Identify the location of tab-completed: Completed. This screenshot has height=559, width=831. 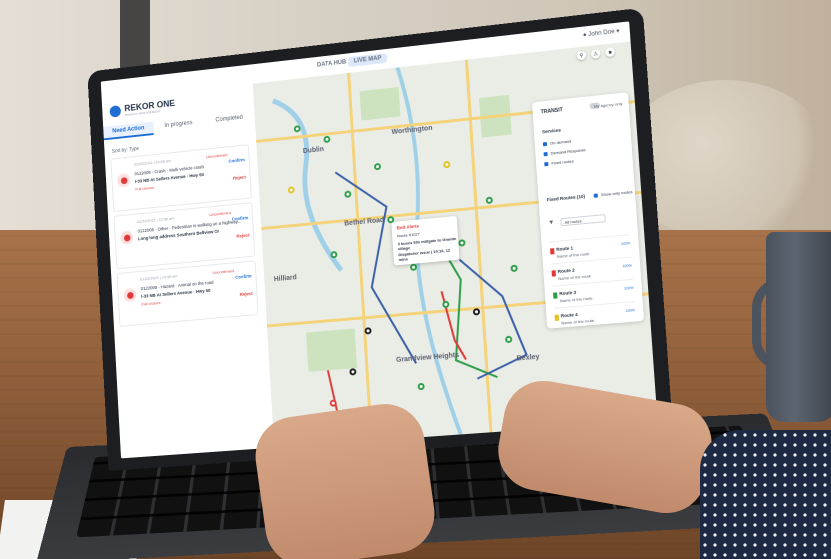
(229, 120).